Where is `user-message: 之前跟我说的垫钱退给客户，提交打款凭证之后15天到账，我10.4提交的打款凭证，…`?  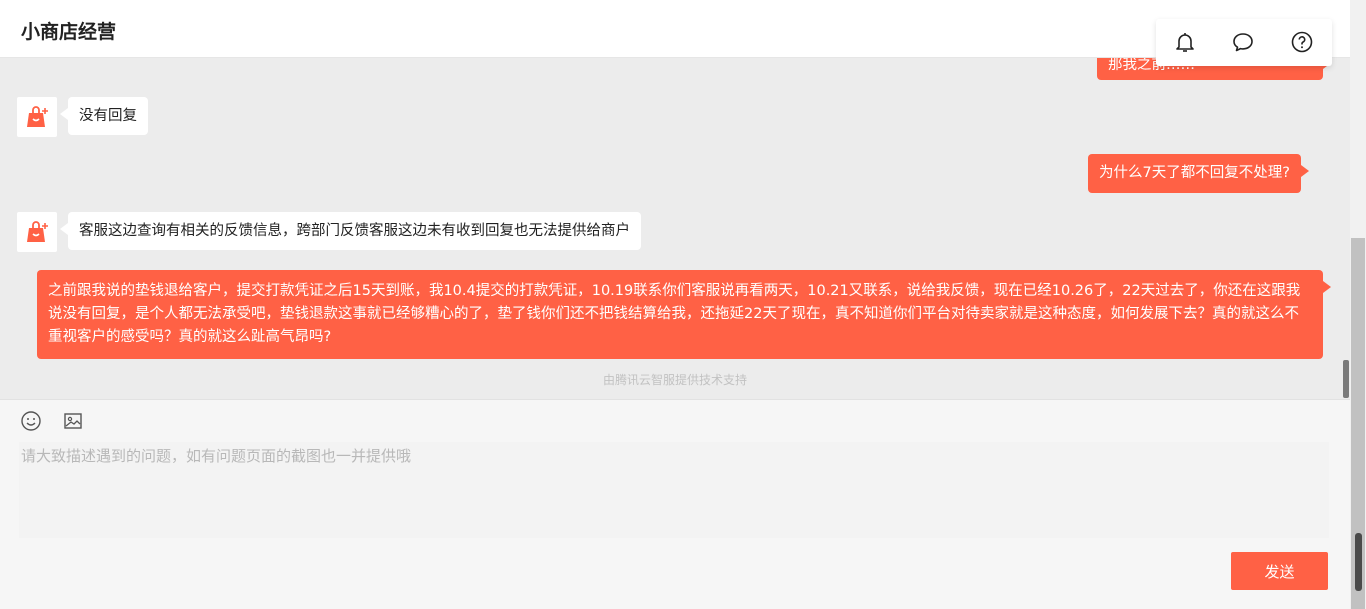
user-message: 之前跟我说的垫钱退给客户，提交打款凭证之后15天到账，我10.4提交的打款凭证，… is located at coordinates (684, 314).